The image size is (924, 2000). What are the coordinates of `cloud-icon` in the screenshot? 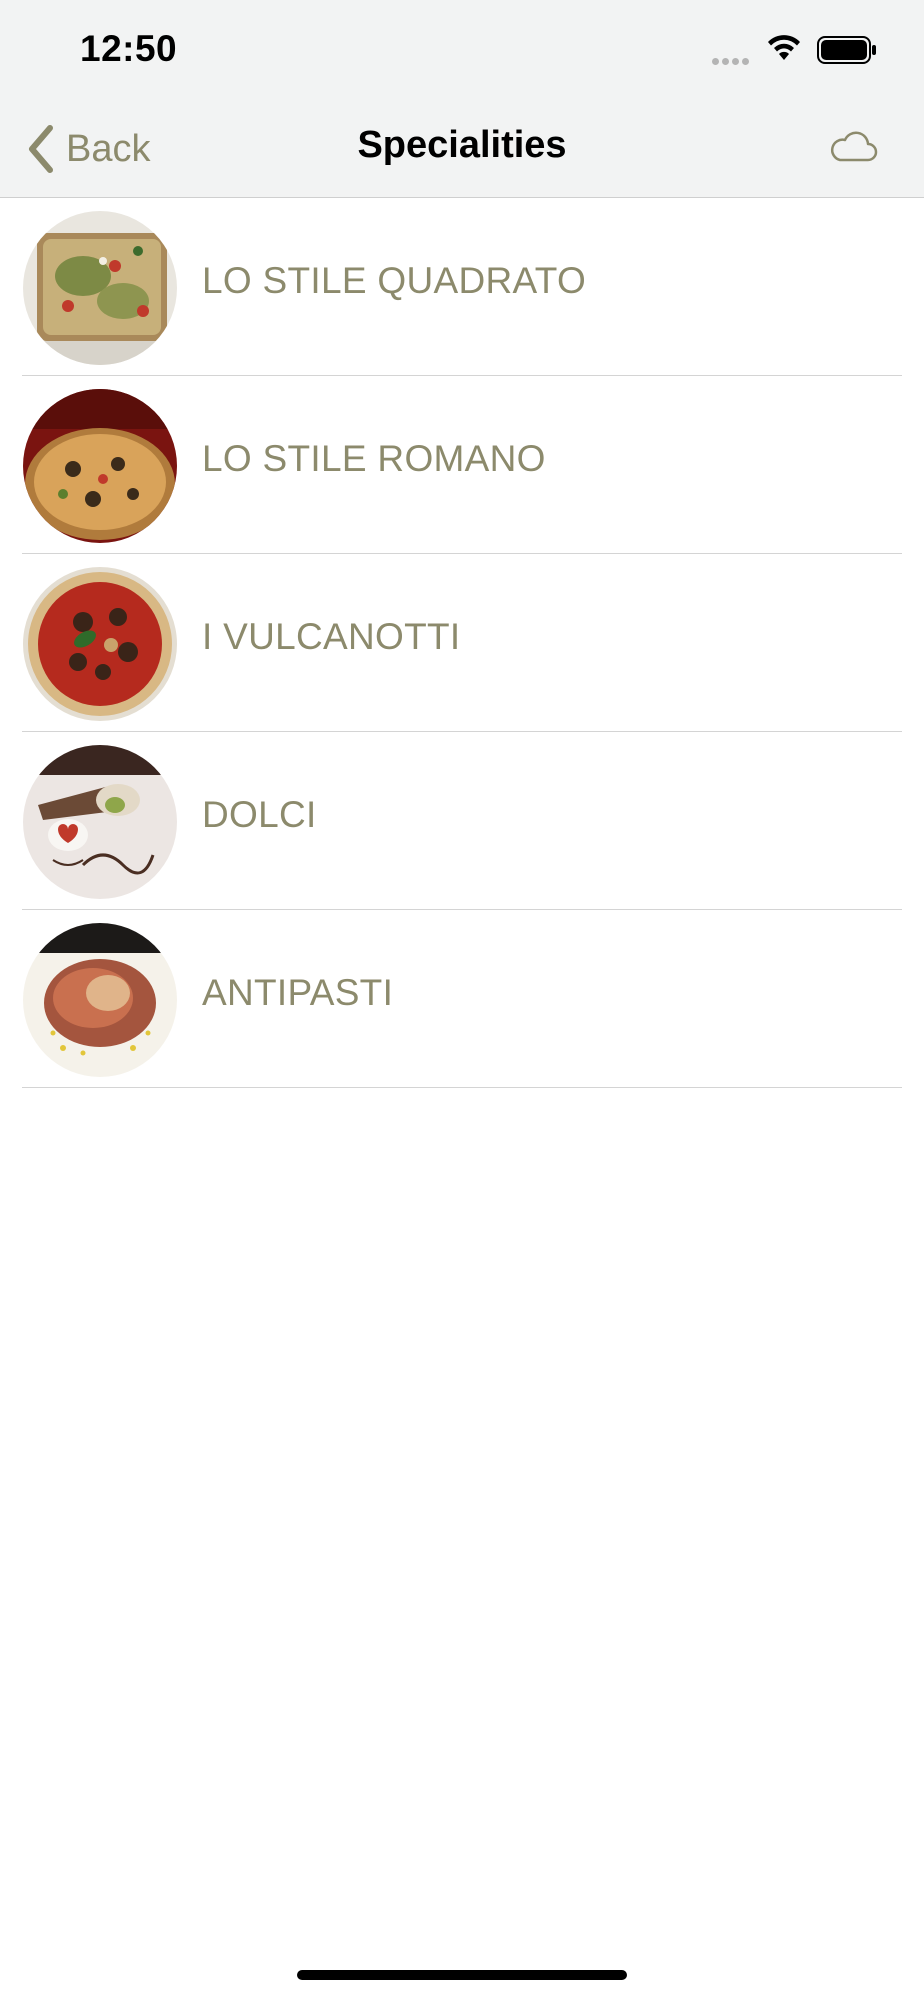 It's located at (853, 149).